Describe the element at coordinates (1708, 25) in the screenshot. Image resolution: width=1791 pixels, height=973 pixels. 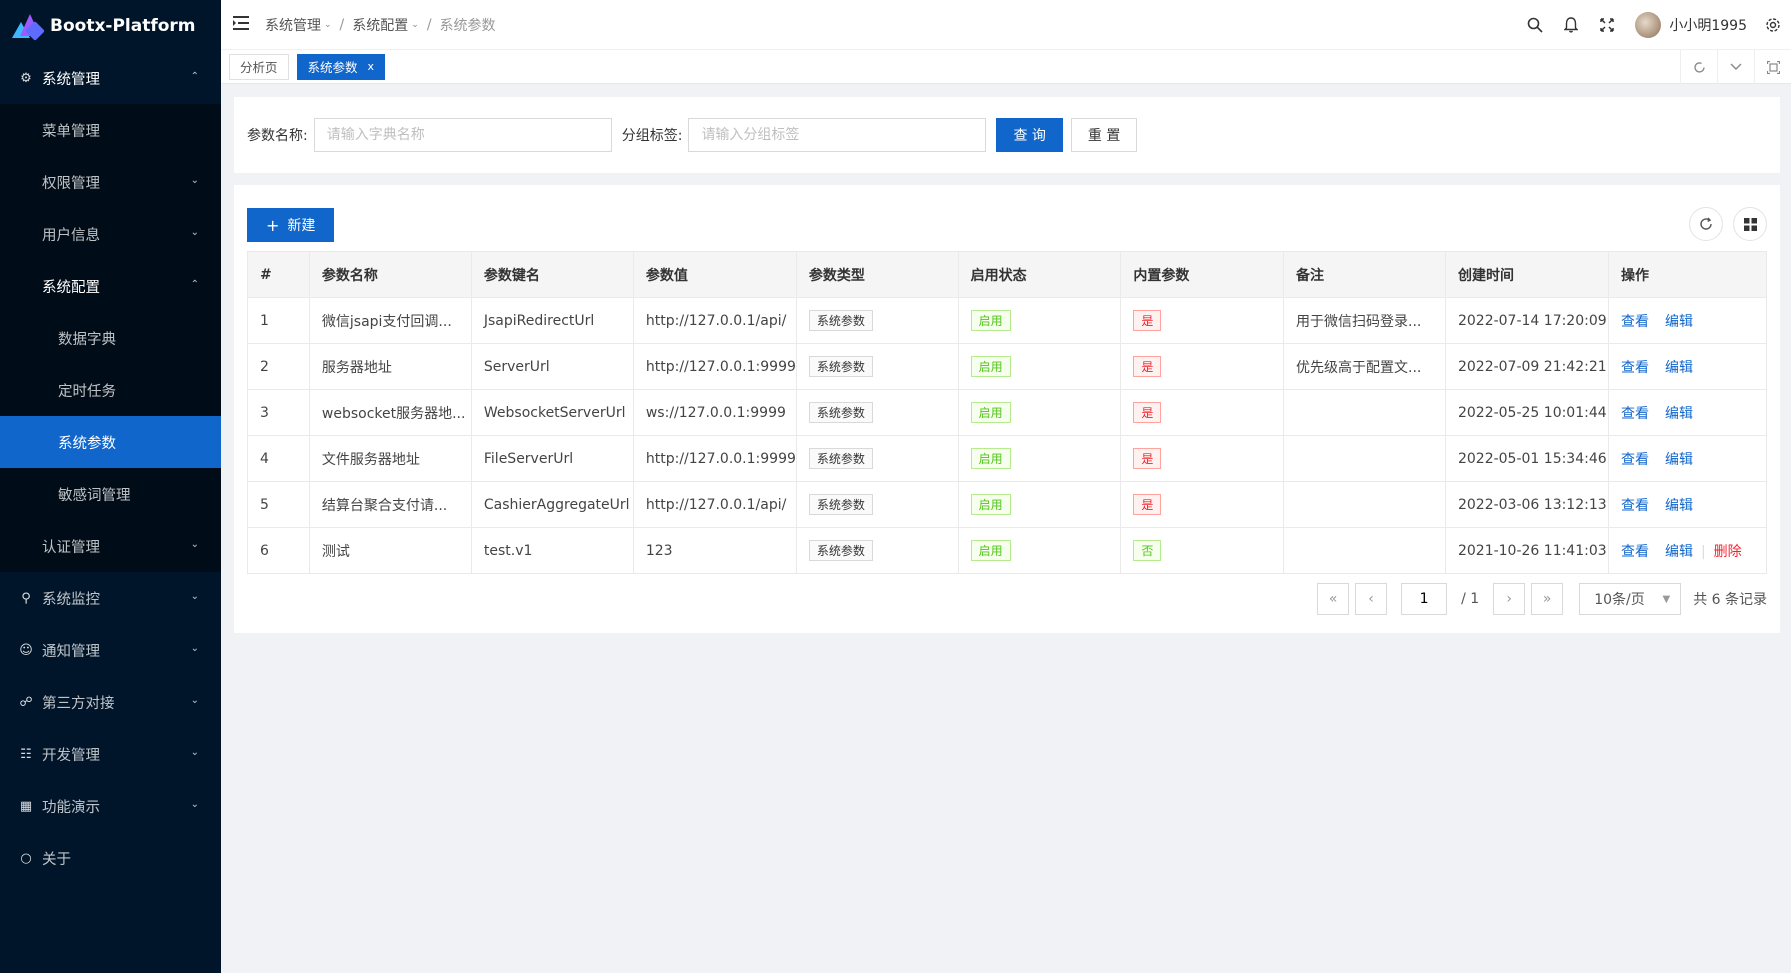
I see `username: 小小明1995` at that location.